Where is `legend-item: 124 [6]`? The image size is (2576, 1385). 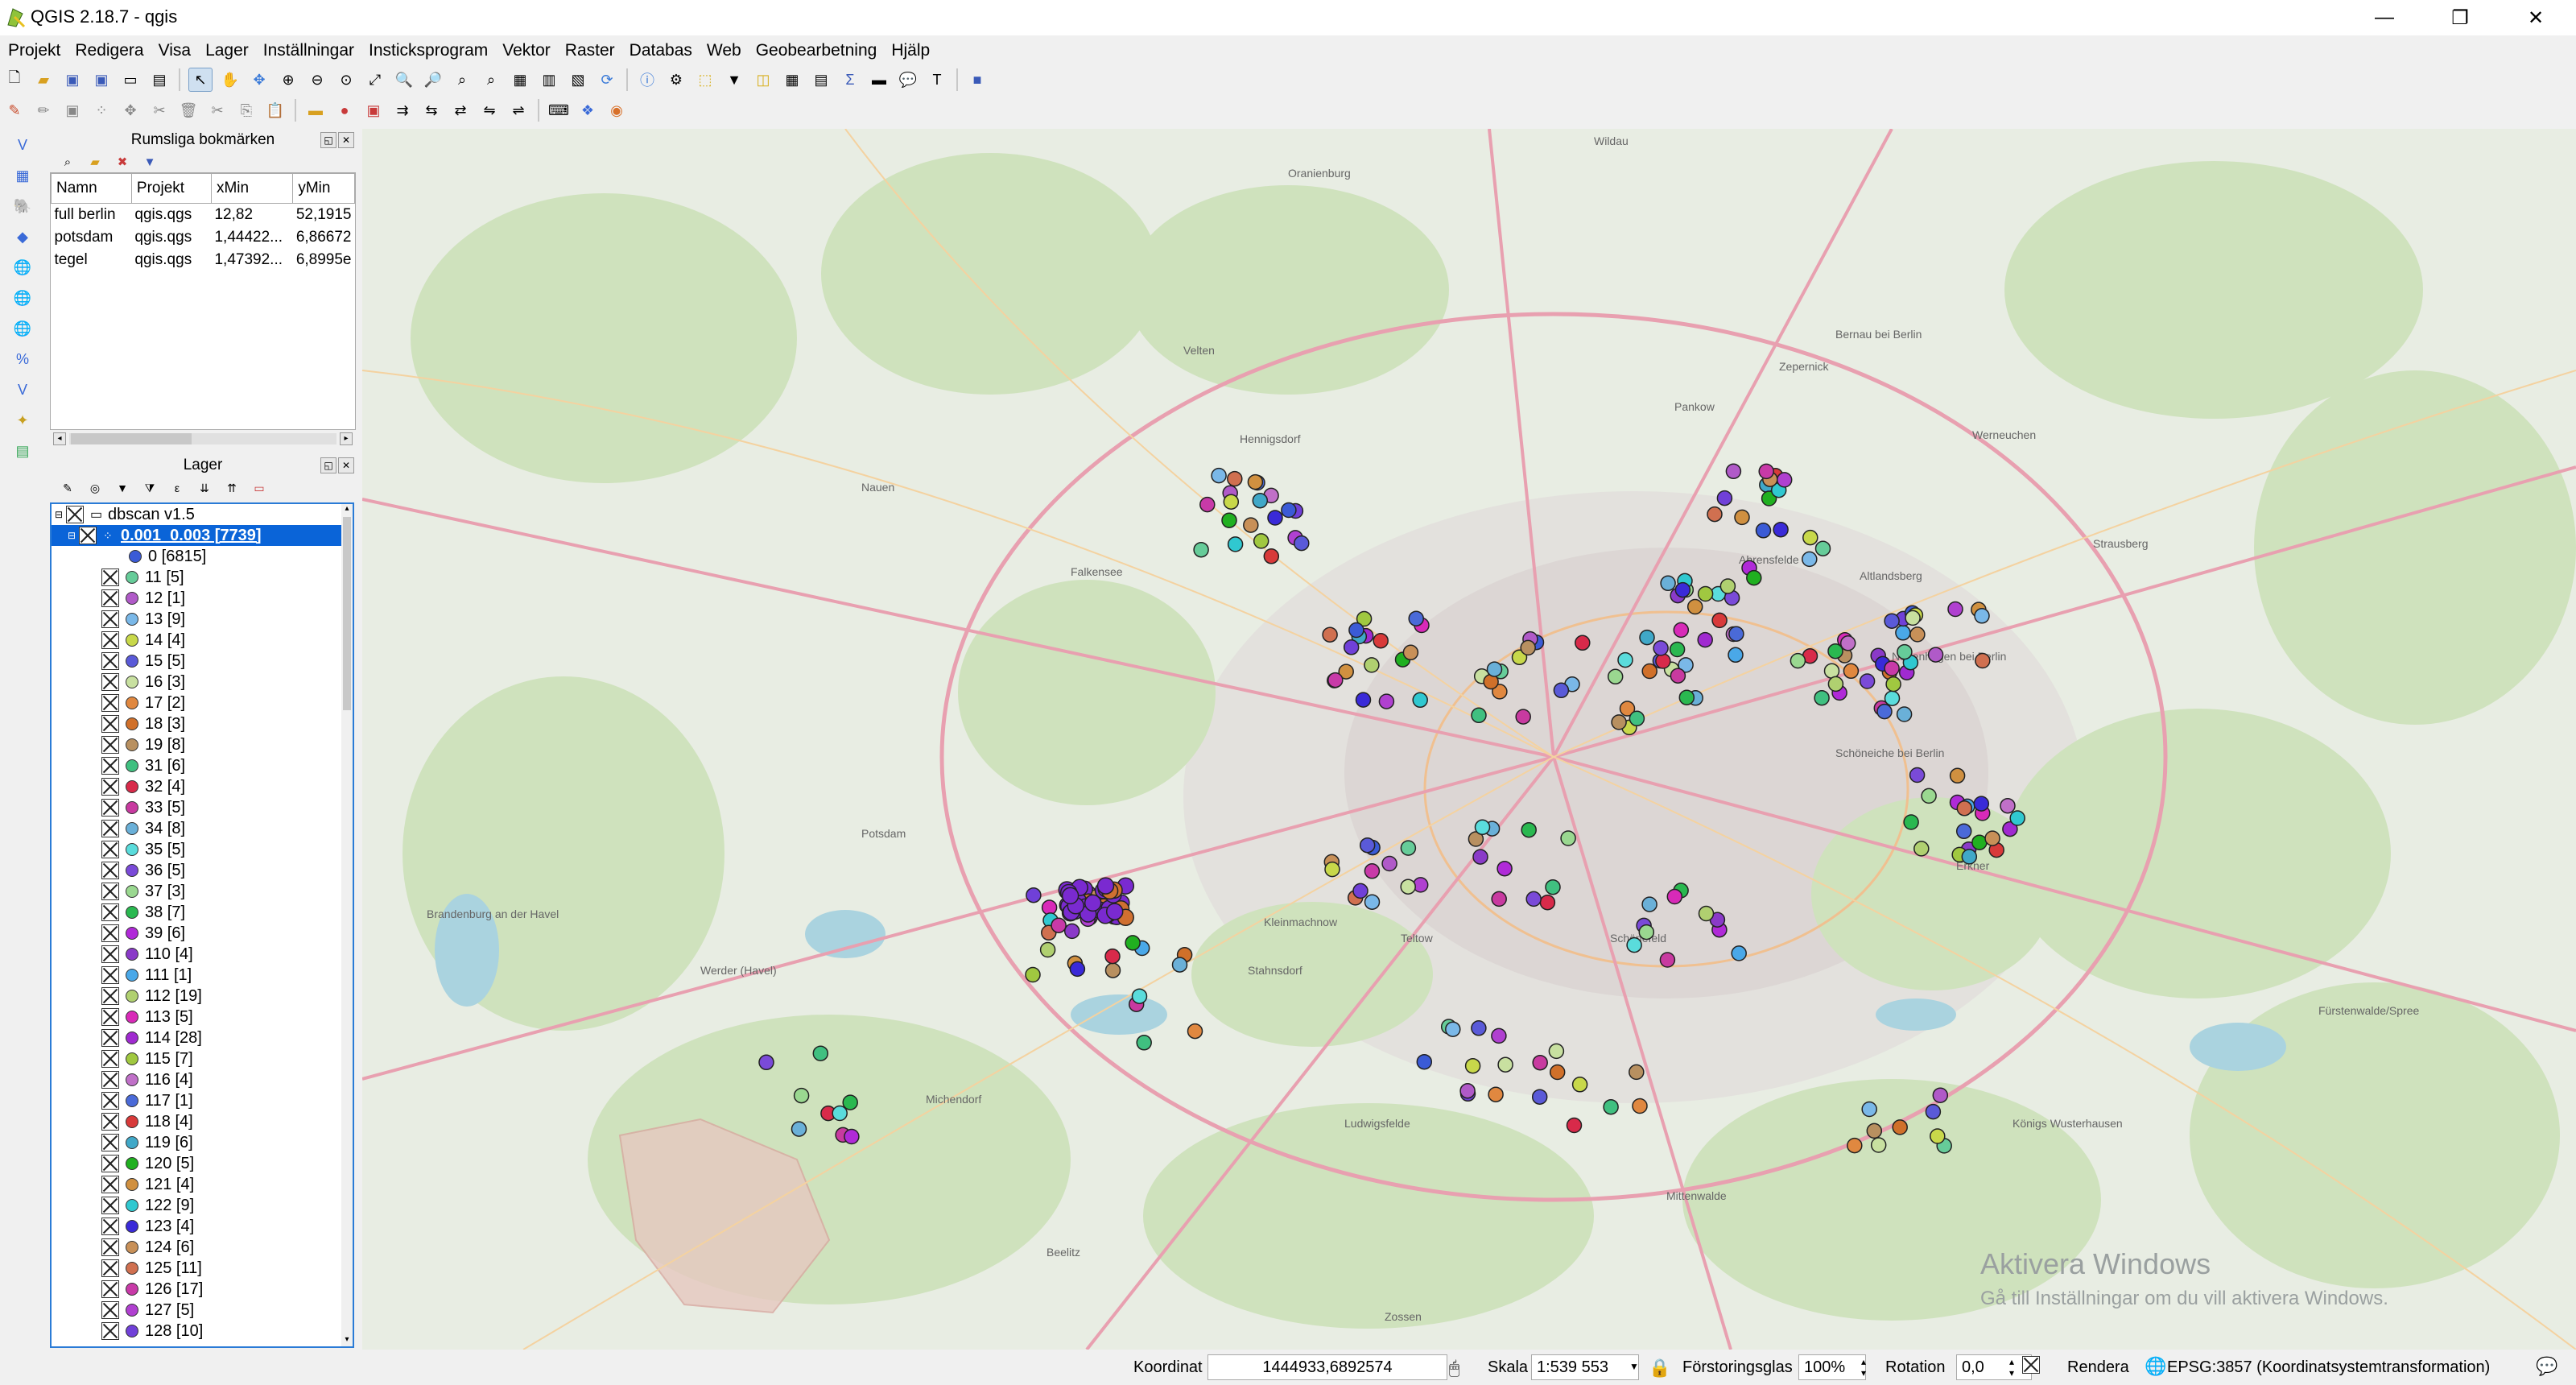 legend-item: 124 [6] is located at coordinates (202, 1247).